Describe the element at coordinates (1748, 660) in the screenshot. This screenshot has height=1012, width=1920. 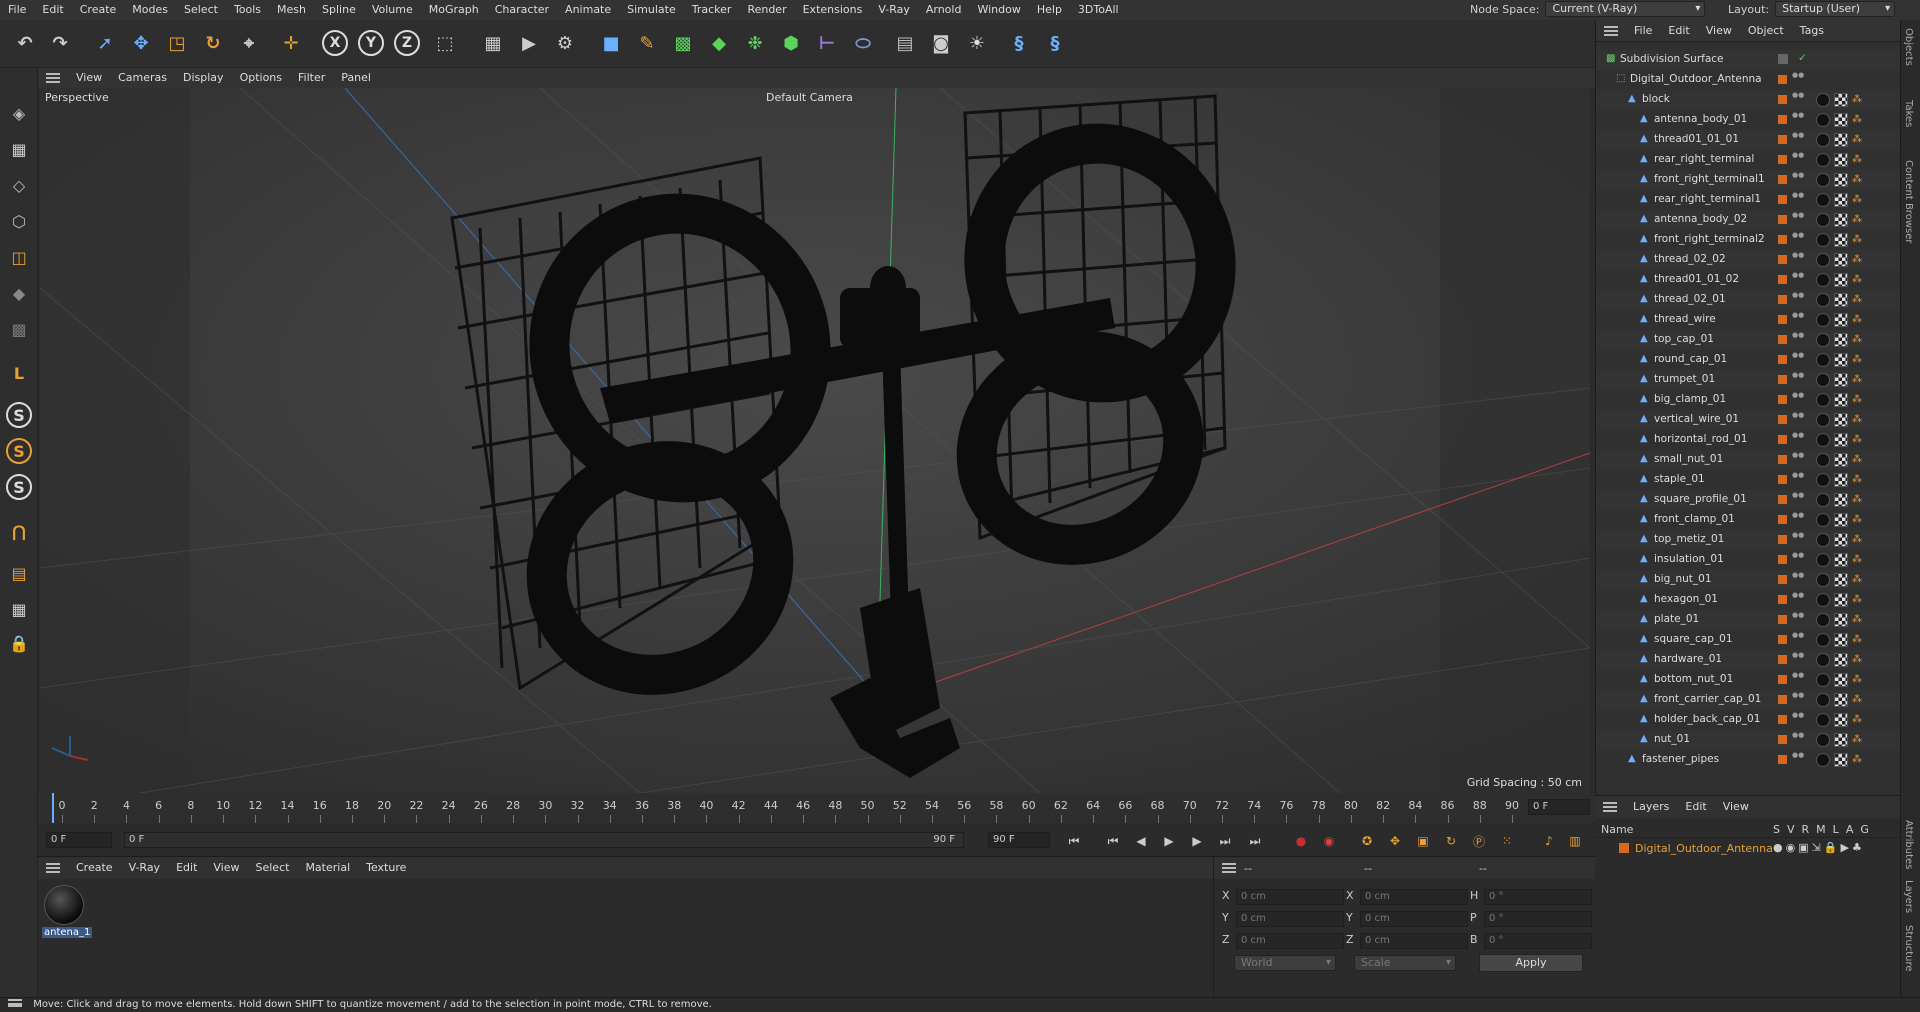
I see `object-row: ▲ hardware_01 ●● ⁂` at that location.